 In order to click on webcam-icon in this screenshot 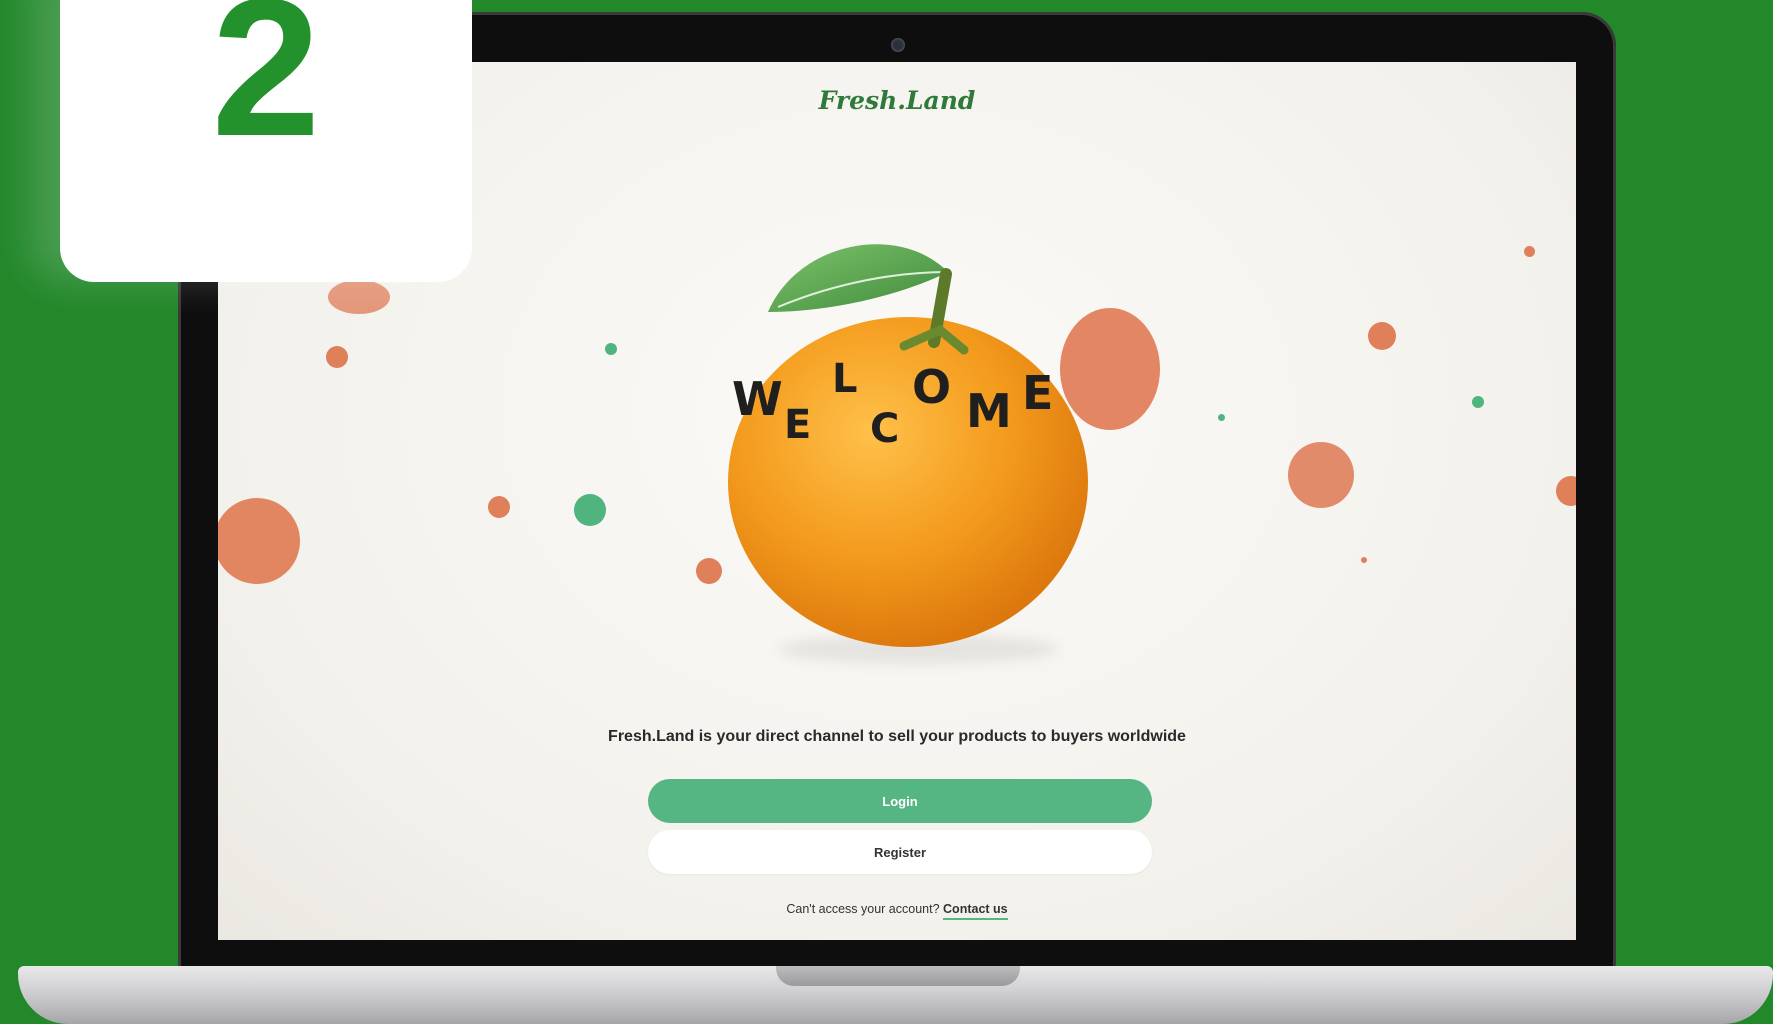, I will do `click(898, 45)`.